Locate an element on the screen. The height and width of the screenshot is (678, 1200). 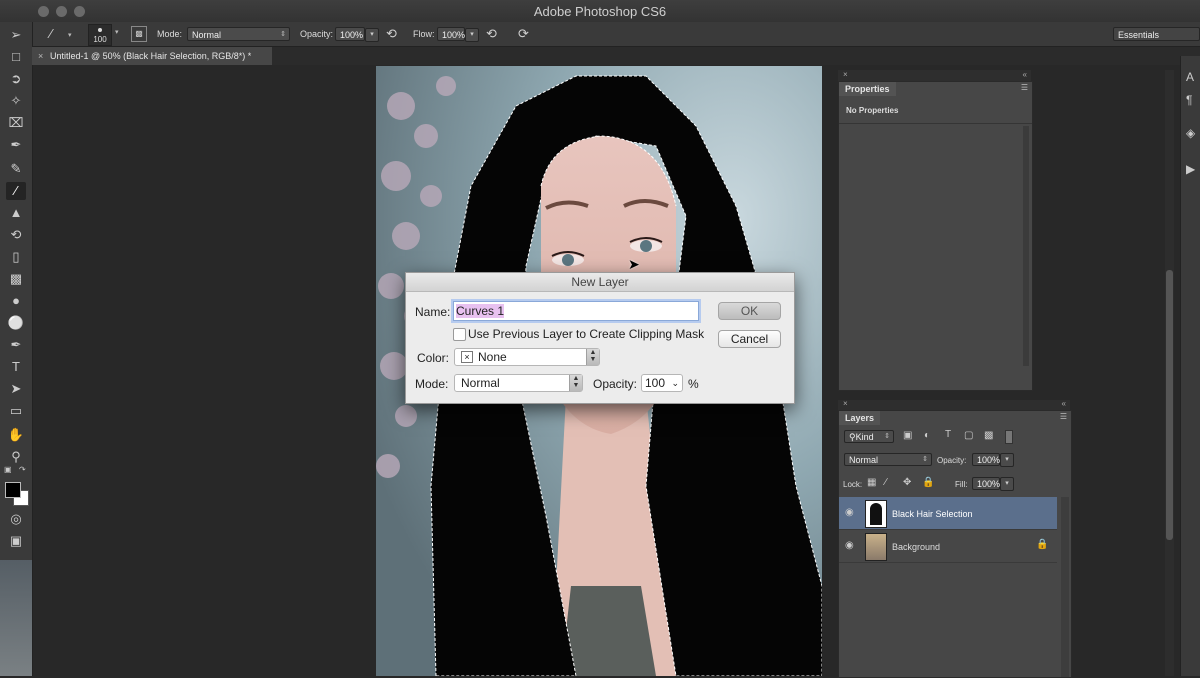
move-tool-icon: ➢ is located at coordinates (16, 35).